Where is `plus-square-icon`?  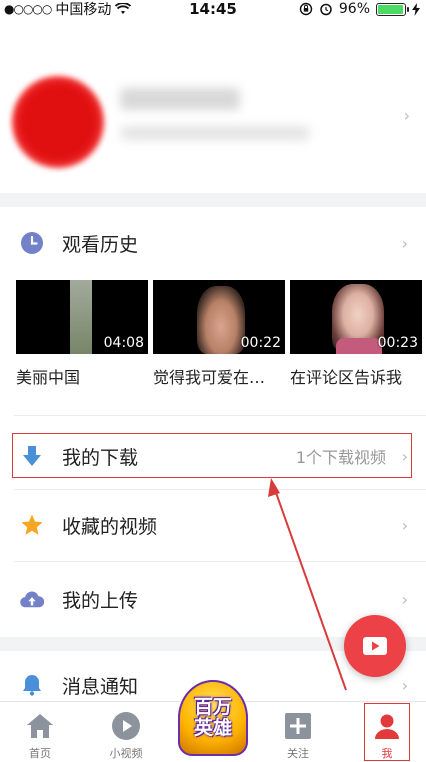
plus-square-icon is located at coordinates (298, 726).